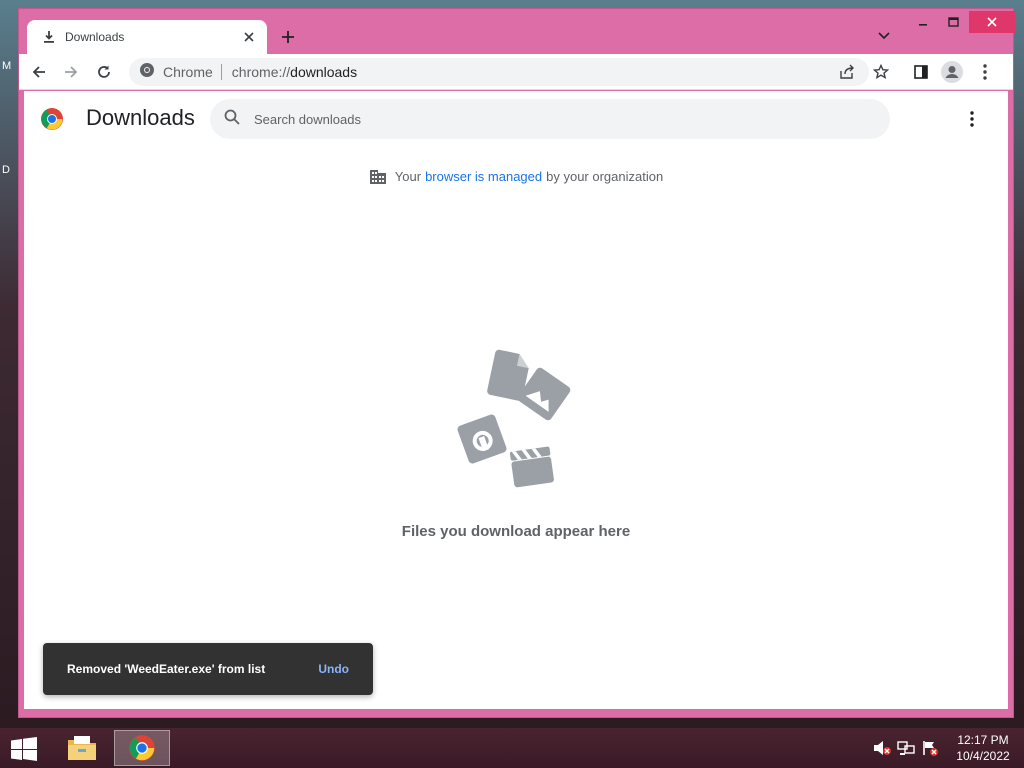  I want to click on clock-time: 12:17 PM, so click(983, 740).